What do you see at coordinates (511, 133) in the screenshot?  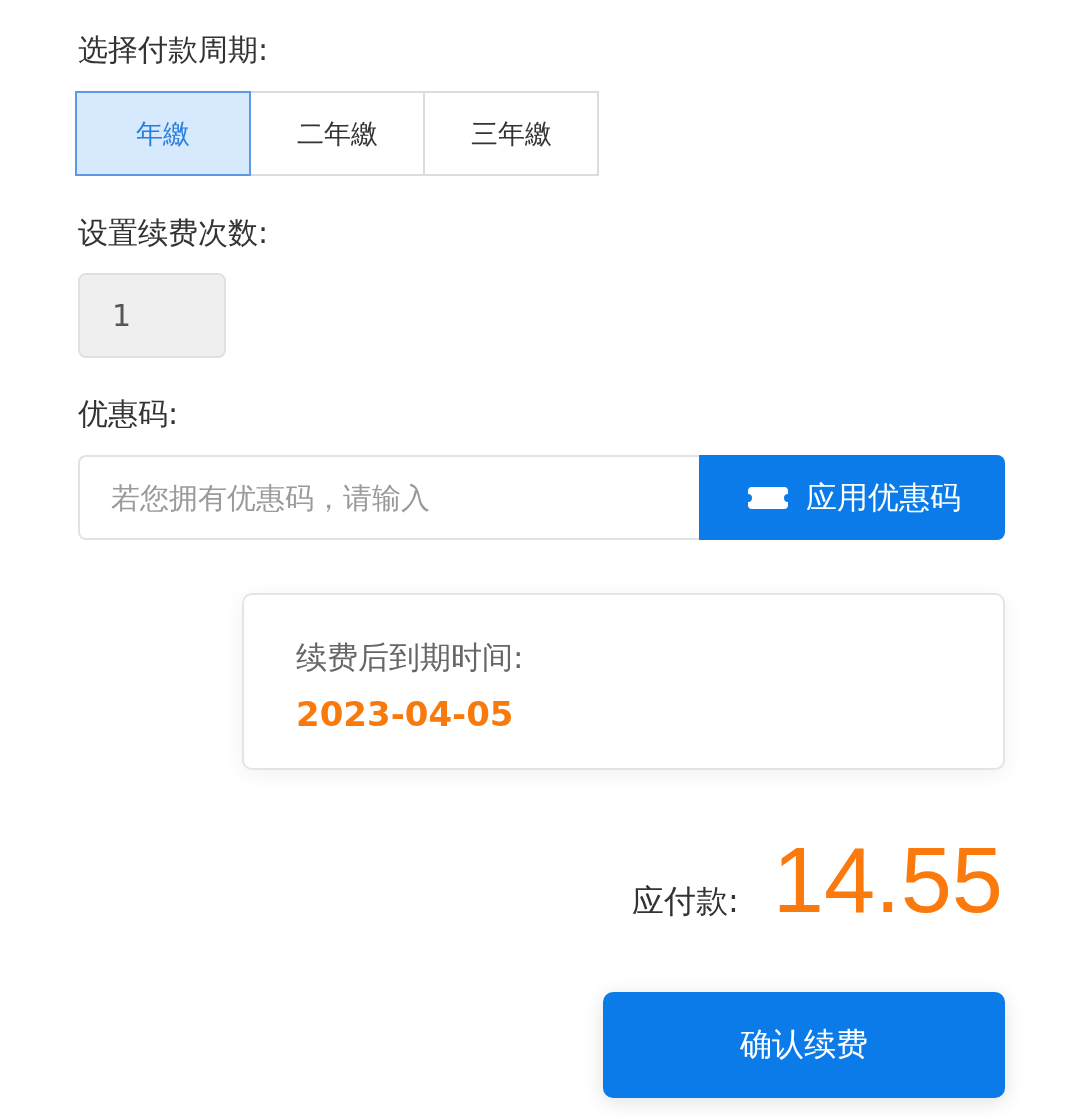 I see `period-option: 三年繳` at bounding box center [511, 133].